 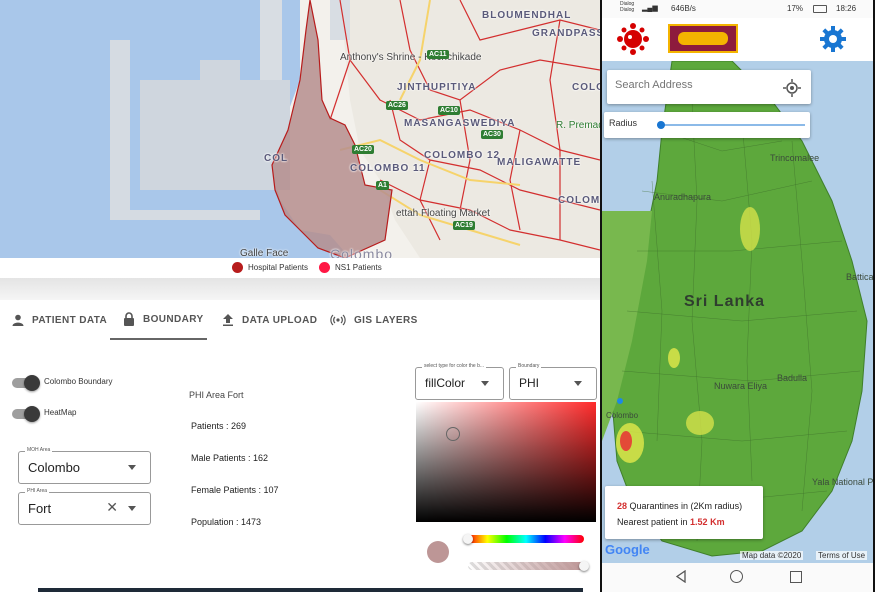 What do you see at coordinates (506, 462) in the screenshot?
I see `color-saturation-picker` at bounding box center [506, 462].